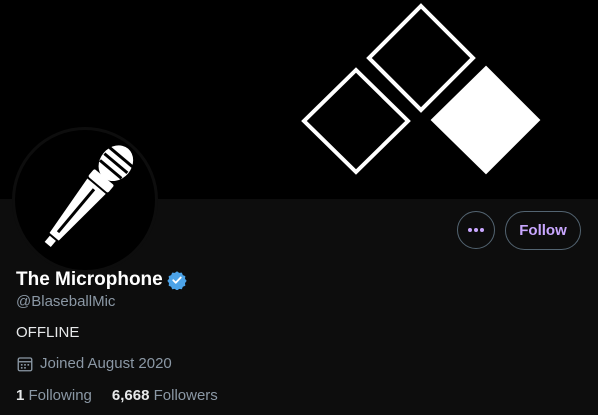 The height and width of the screenshot is (415, 598). What do you see at coordinates (66, 301) in the screenshot?
I see `user-handle: @BlaseballMic` at bounding box center [66, 301].